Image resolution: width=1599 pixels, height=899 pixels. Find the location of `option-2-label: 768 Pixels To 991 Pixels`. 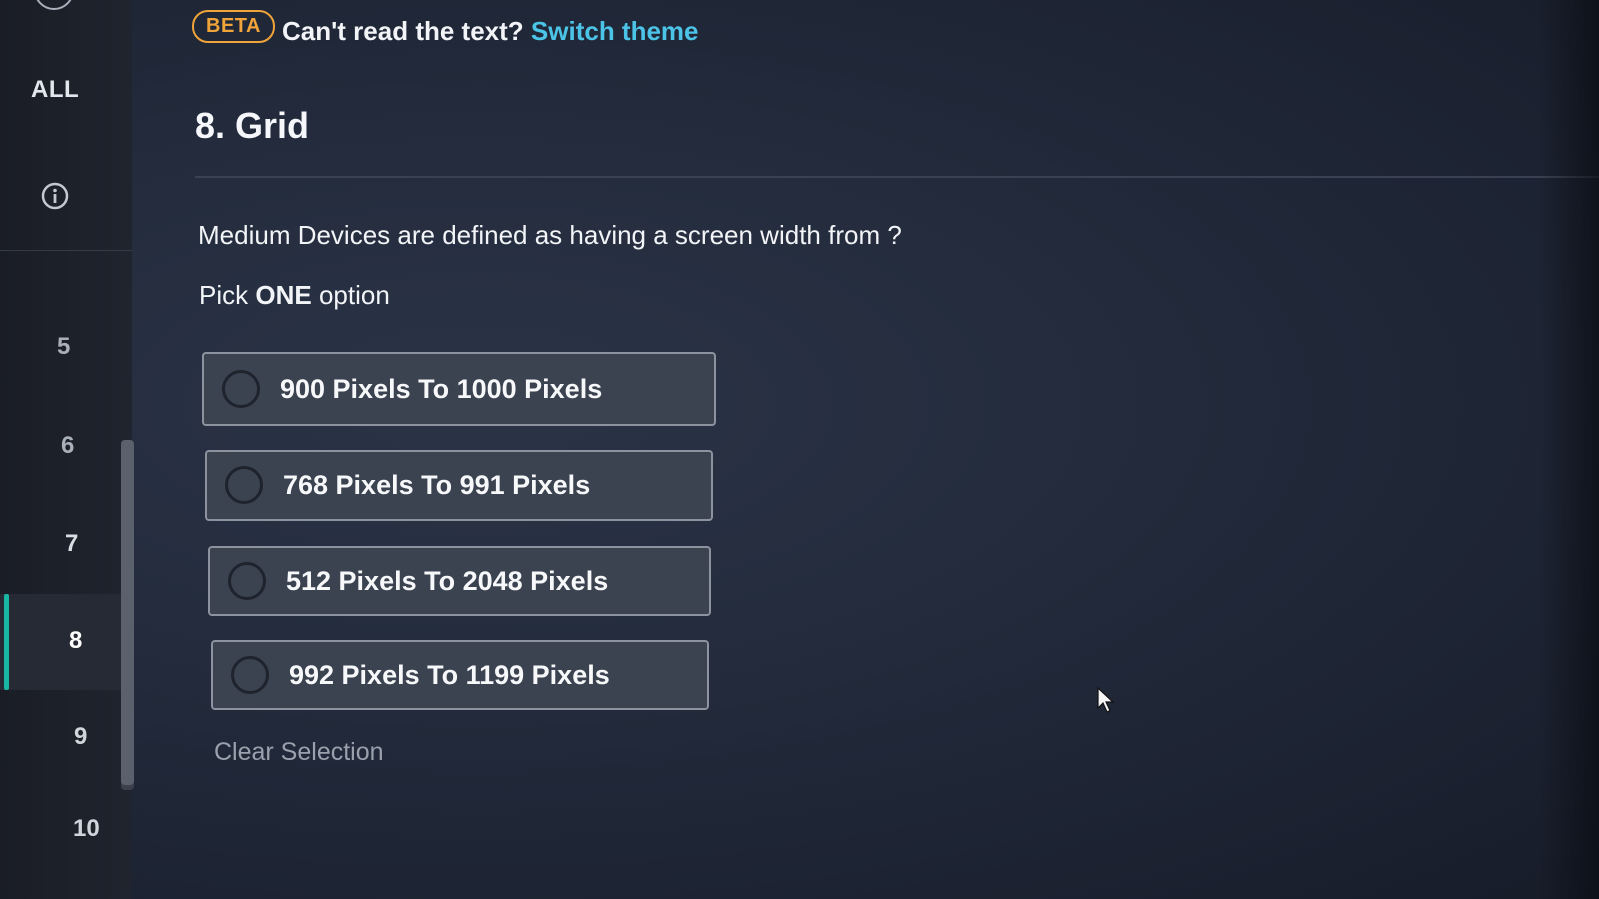

option-2-label: 768 Pixels To 991 Pixels is located at coordinates (437, 485).